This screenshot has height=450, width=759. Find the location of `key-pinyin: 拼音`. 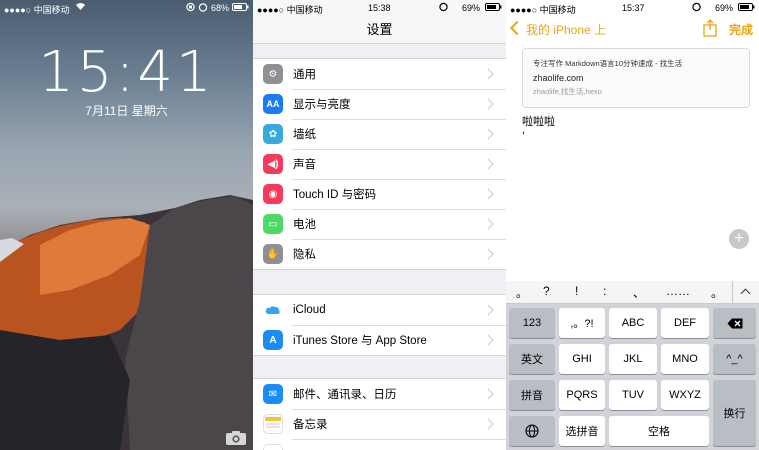

key-pinyin: 拼音 is located at coordinates (532, 395).